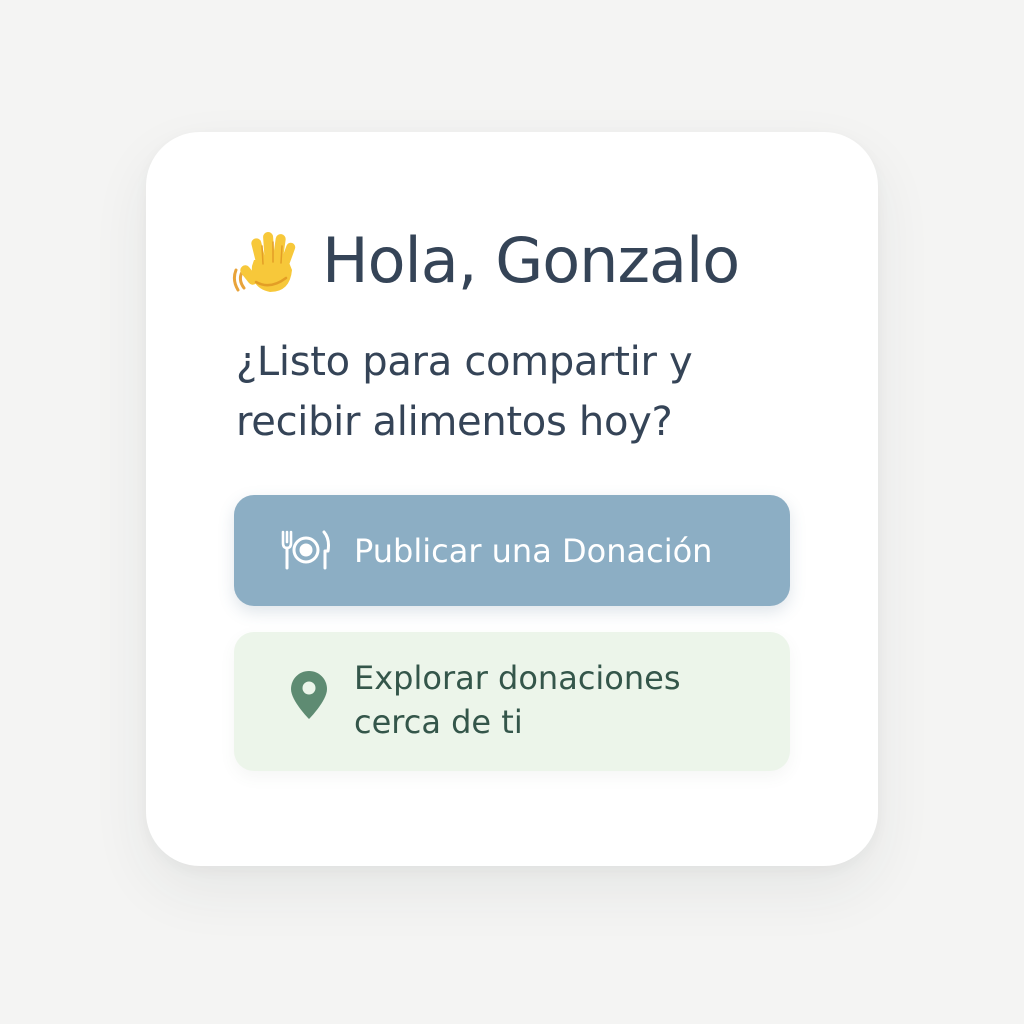  Describe the element at coordinates (517, 700) in the screenshot. I see `explore-donations-label: Explorar donaciones cerca de ti` at that location.